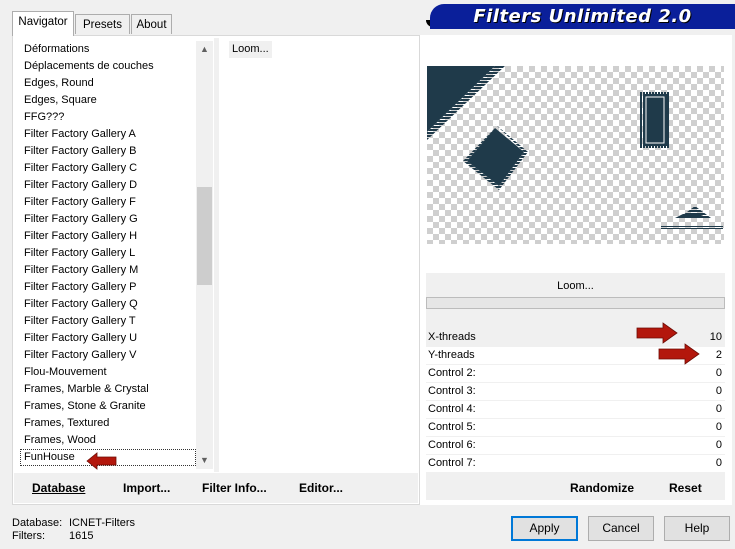 This screenshot has width=735, height=549. What do you see at coordinates (28, 536) in the screenshot?
I see `filters-label: Filters:` at bounding box center [28, 536].